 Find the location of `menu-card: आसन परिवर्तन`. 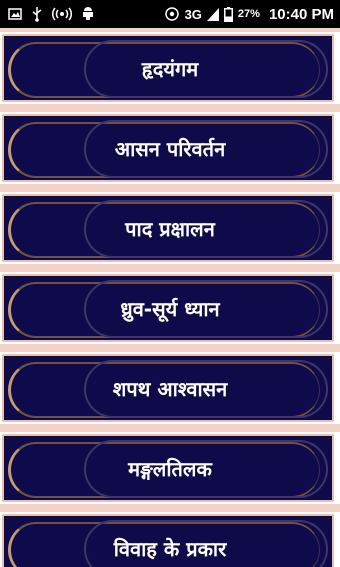

menu-card: आसन परिवर्तन is located at coordinates (168, 148).